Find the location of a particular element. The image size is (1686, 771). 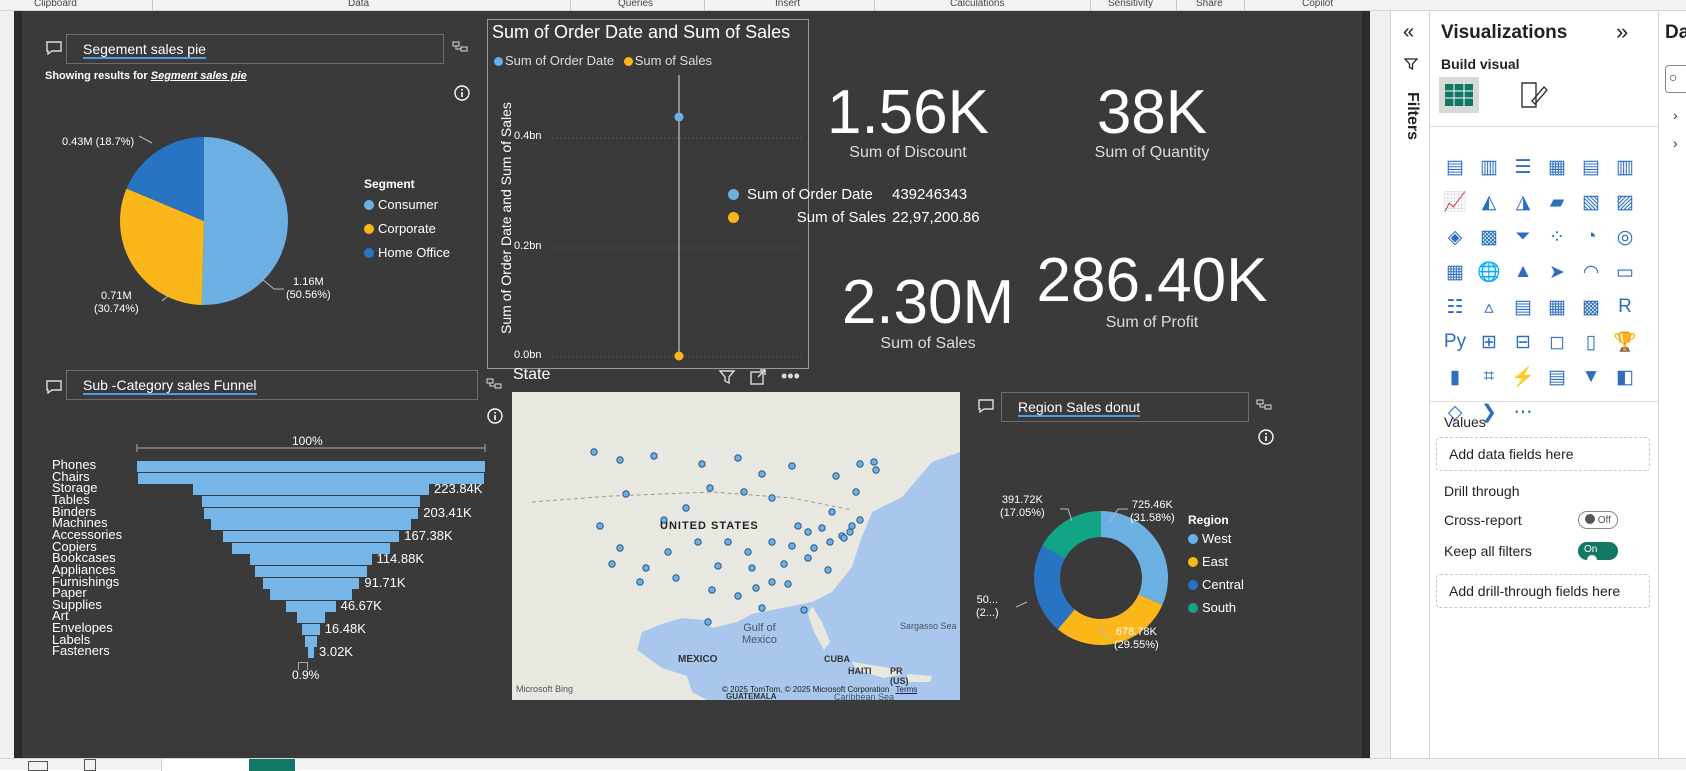

collapse-left-icon: « is located at coordinates (1408, 32).